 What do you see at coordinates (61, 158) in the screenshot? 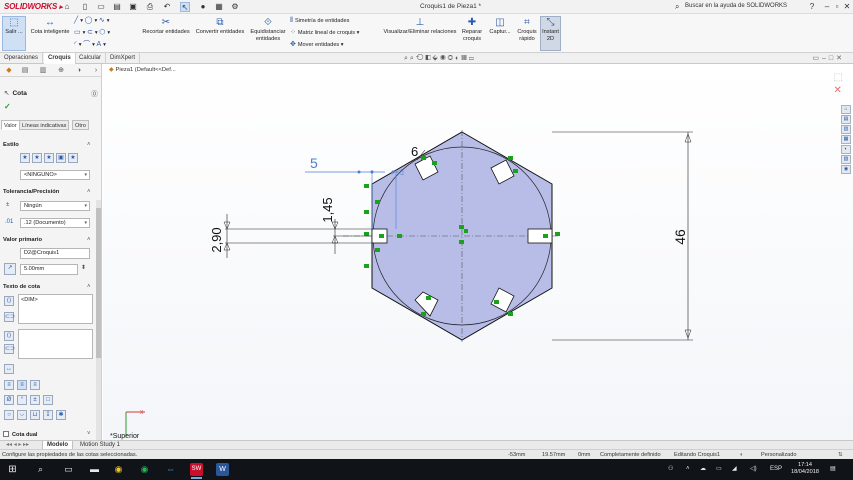
I see `save-style-icon: ▣` at bounding box center [61, 158].